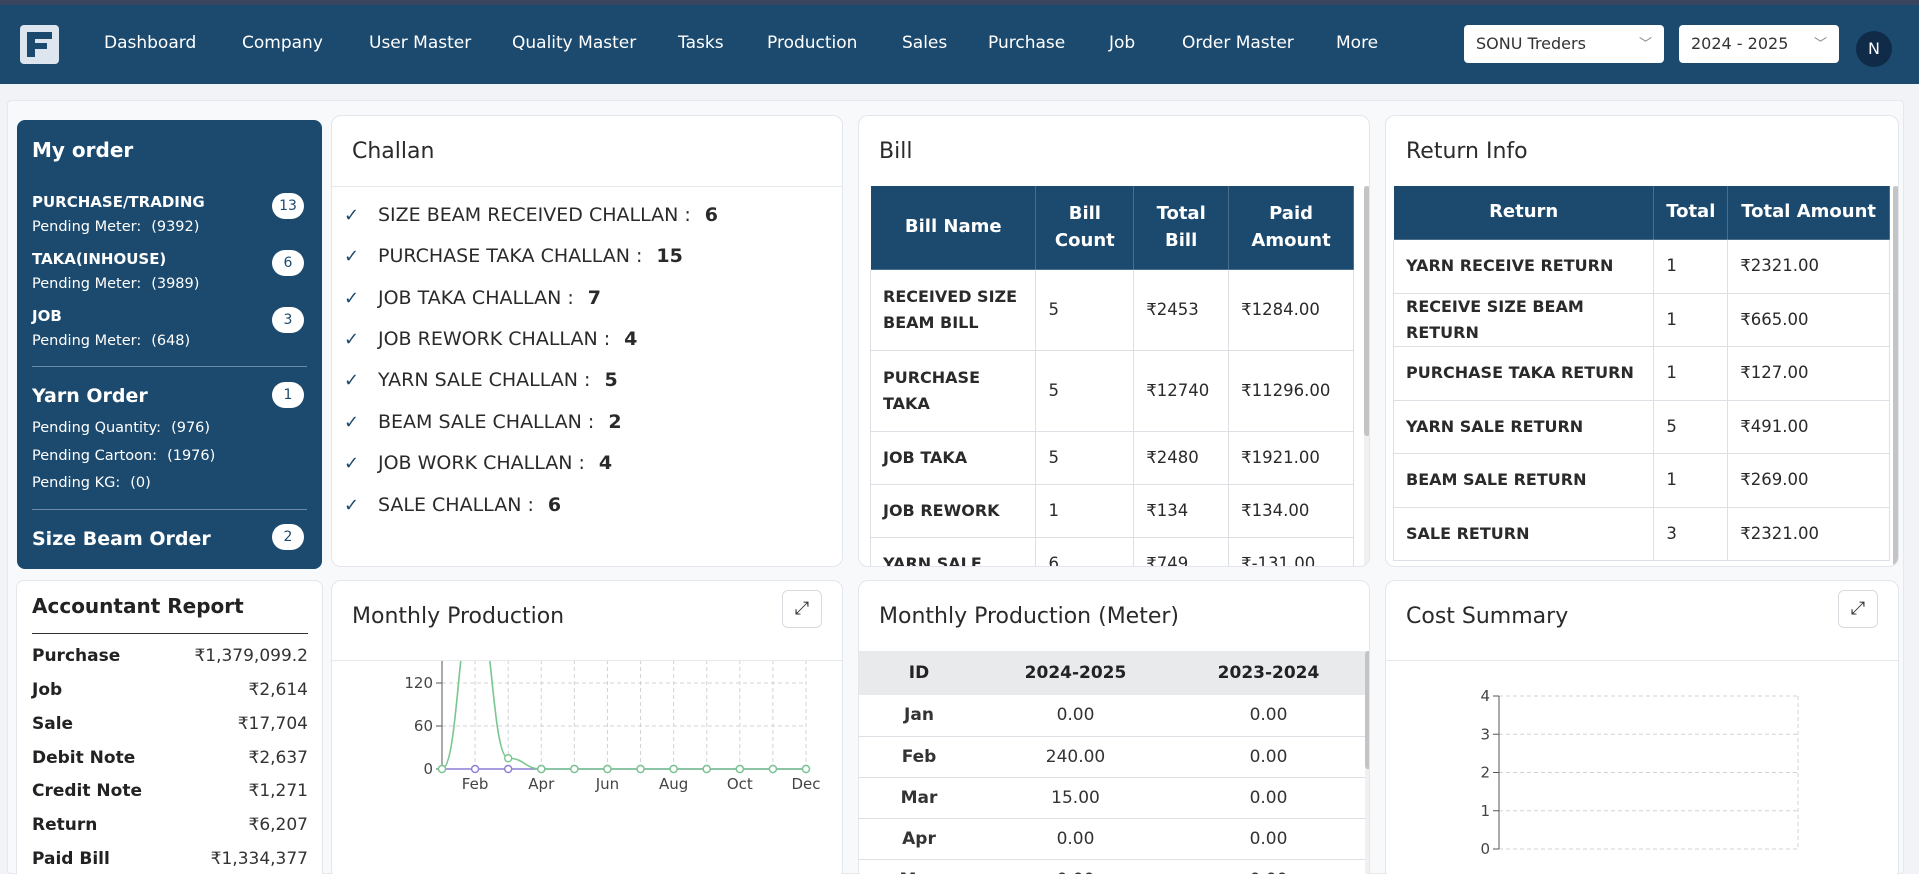 This screenshot has height=874, width=1919. I want to click on table-row: Apr 0.00 0.00, so click(1112, 839).